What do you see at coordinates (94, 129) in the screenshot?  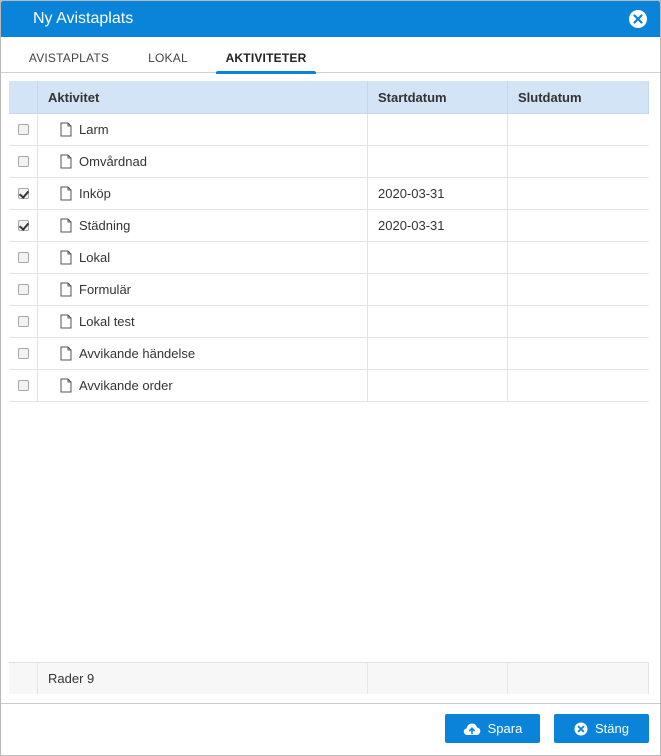 I see `activity-name: Larm` at bounding box center [94, 129].